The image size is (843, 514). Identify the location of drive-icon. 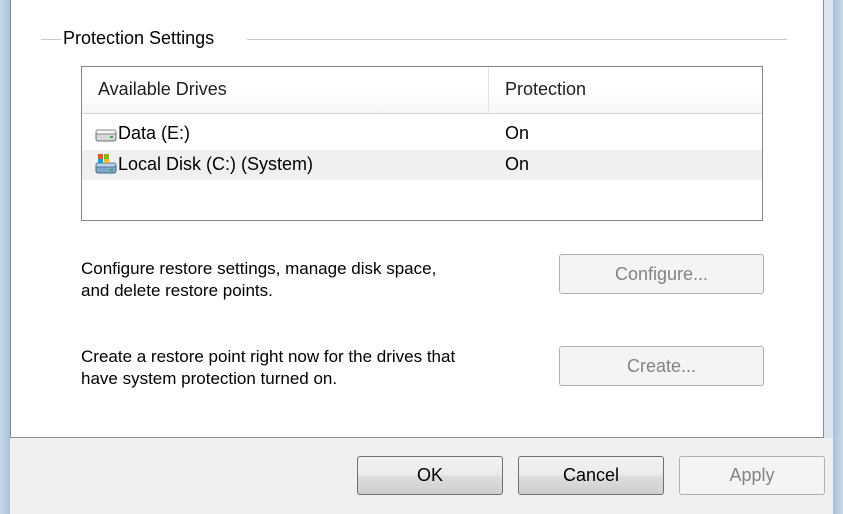
(106, 135).